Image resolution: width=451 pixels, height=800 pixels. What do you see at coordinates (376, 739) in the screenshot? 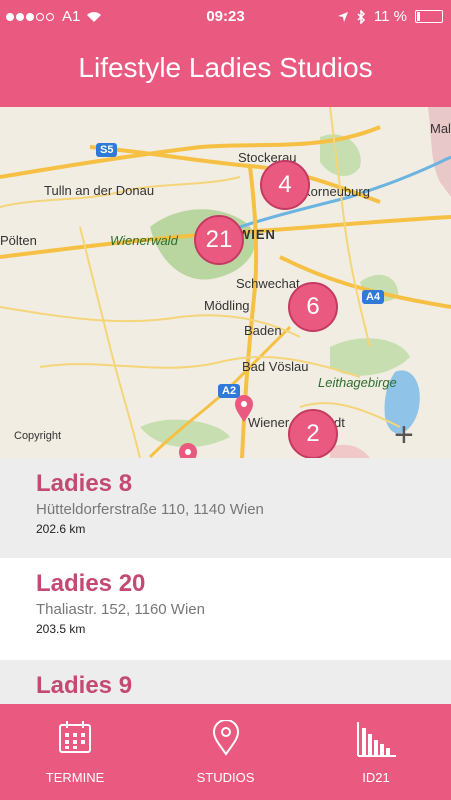
I see `bar-chart-icon` at bounding box center [376, 739].